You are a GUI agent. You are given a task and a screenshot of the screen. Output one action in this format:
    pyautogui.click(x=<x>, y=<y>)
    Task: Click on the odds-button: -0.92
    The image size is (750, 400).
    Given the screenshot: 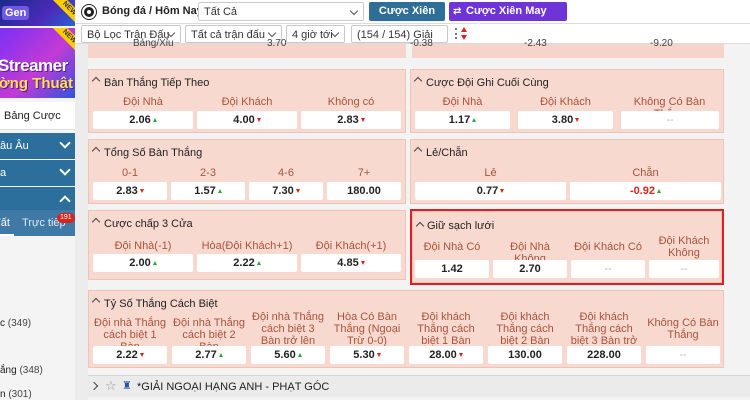 What is the action you would take?
    pyautogui.click(x=645, y=191)
    